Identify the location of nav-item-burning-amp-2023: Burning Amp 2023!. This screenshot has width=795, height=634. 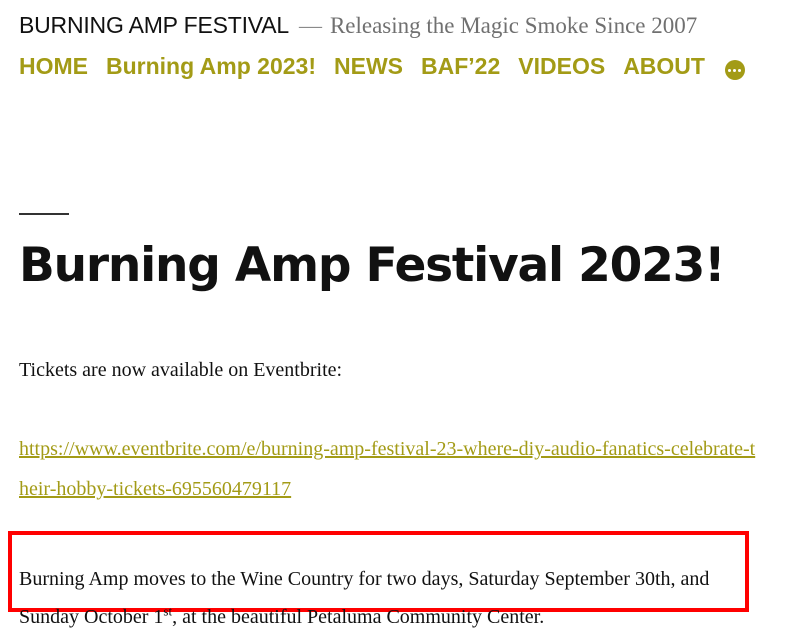
(211, 66).